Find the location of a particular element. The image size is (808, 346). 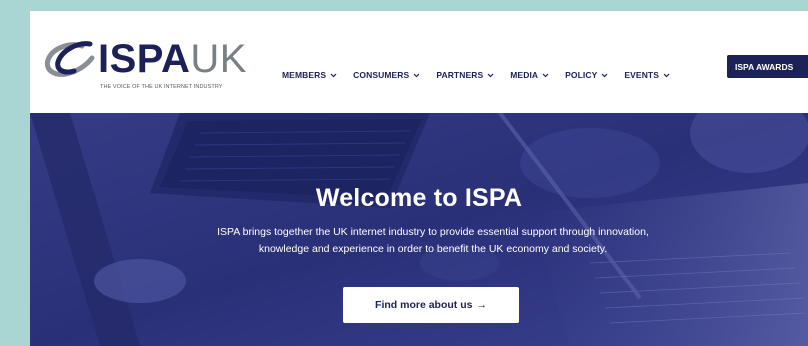

nav-item-policy: POLICY is located at coordinates (586, 75).